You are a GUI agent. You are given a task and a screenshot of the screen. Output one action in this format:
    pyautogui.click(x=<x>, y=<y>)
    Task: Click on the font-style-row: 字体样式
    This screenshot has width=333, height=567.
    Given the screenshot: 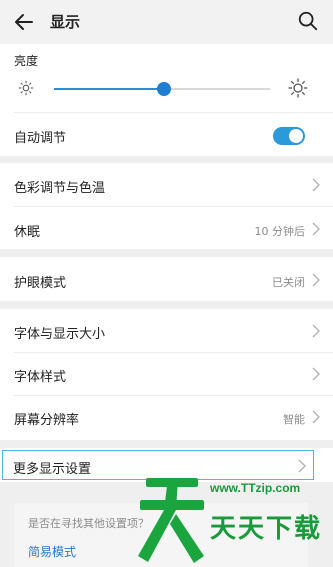 What is the action you would take?
    pyautogui.click(x=166, y=373)
    